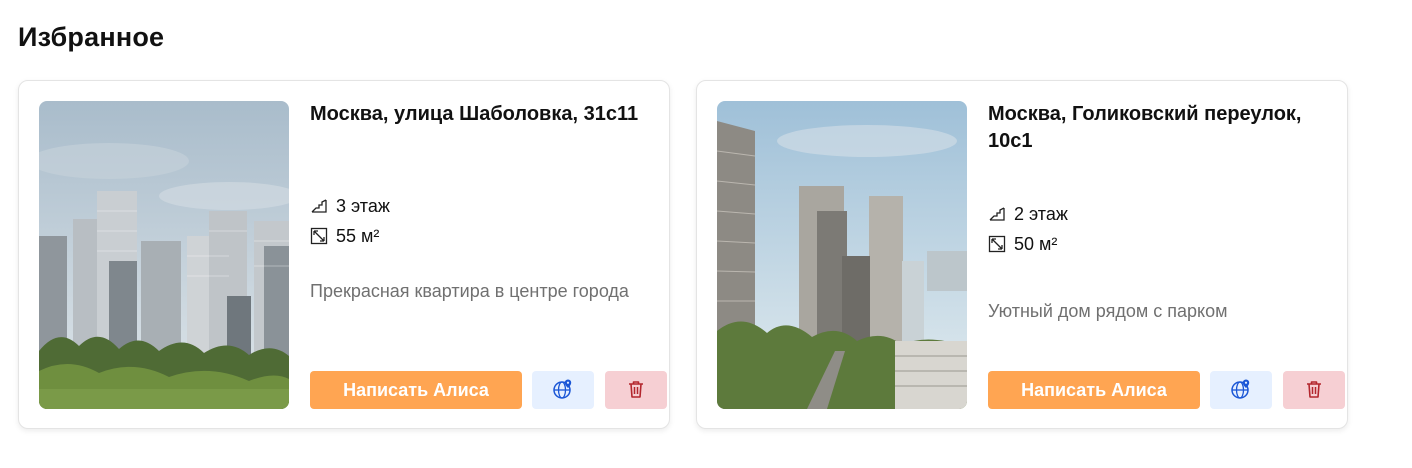 The height and width of the screenshot is (468, 1412). What do you see at coordinates (363, 206) in the screenshot?
I see `floor-value: 3 этаж` at bounding box center [363, 206].